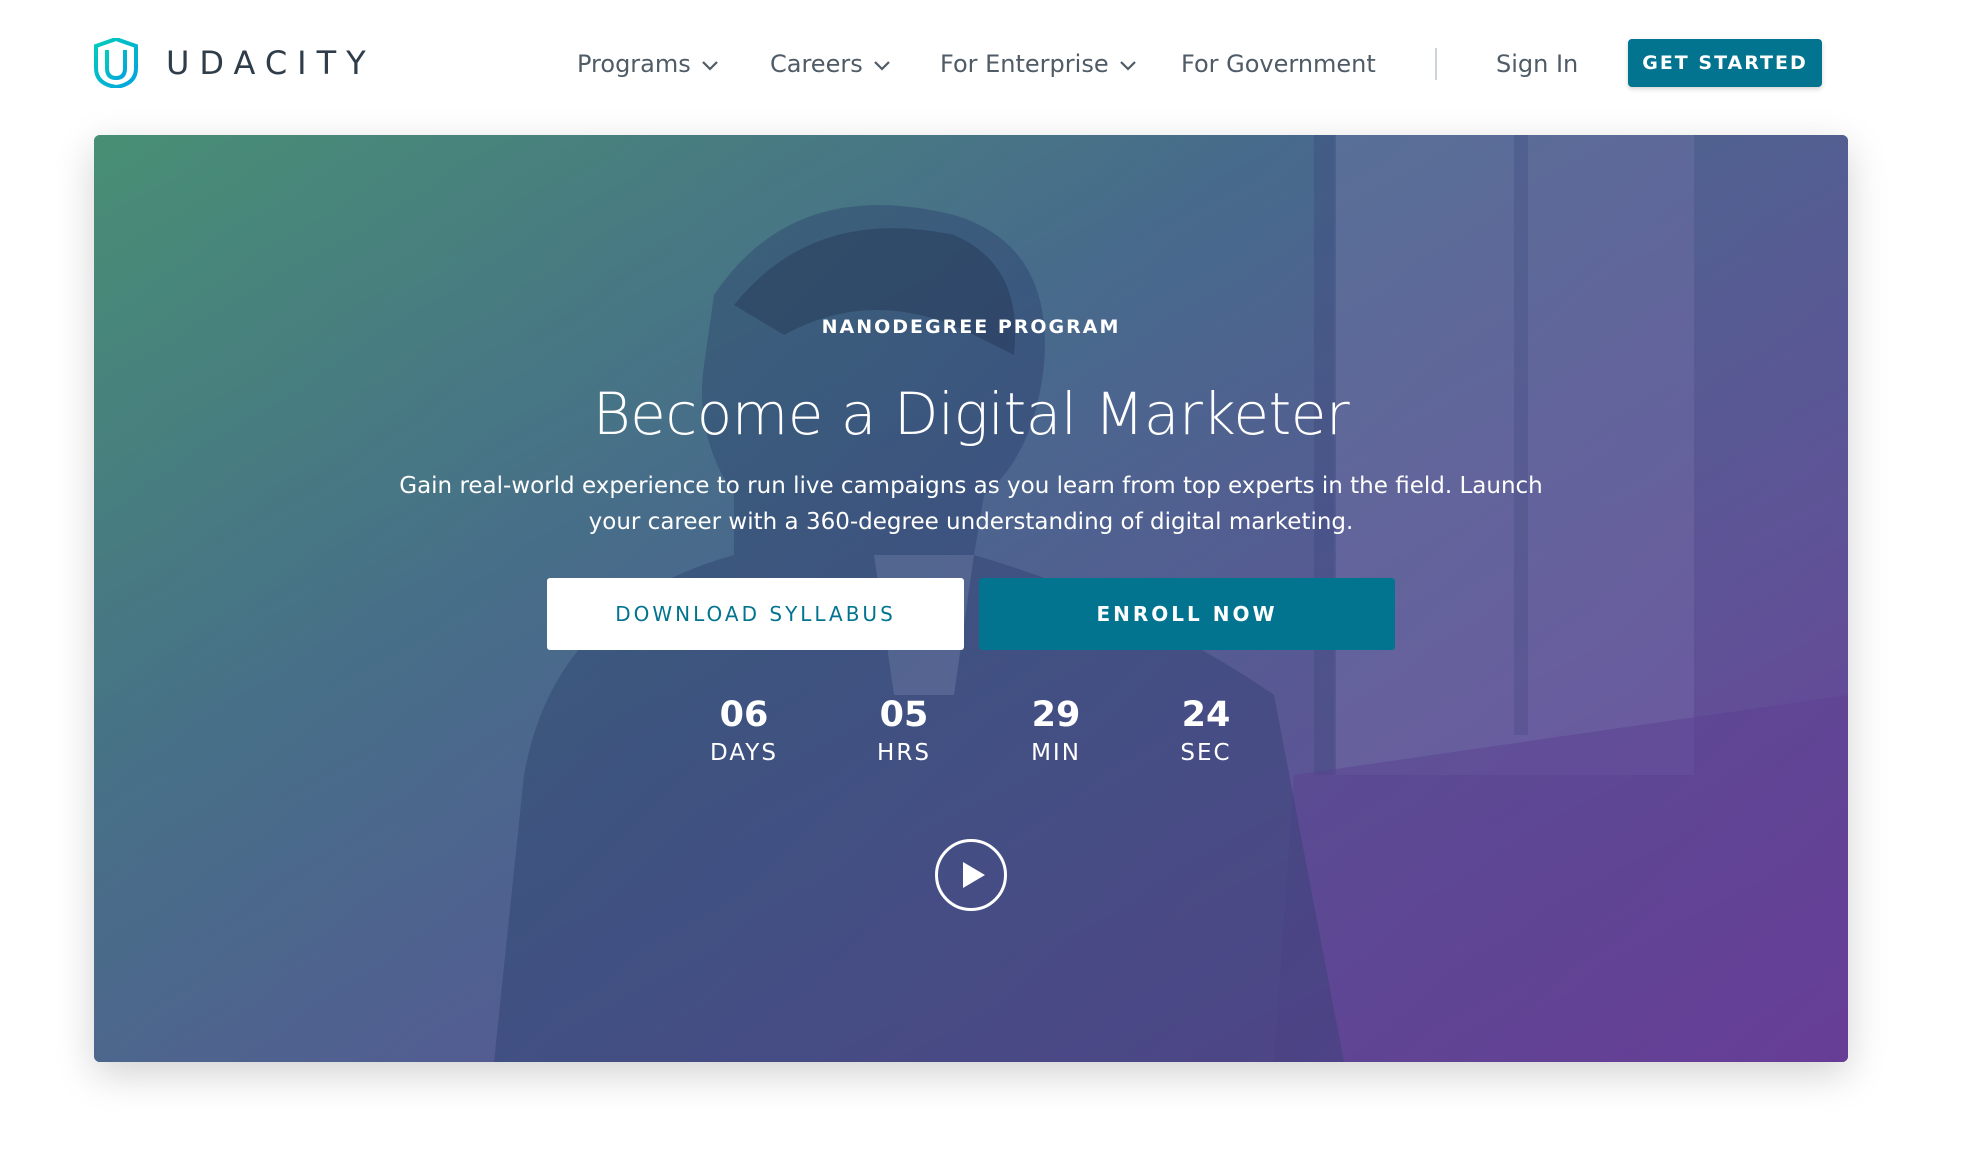 This screenshot has height=1153, width=1980. I want to click on get-started-button: GET STARTED, so click(1725, 63).